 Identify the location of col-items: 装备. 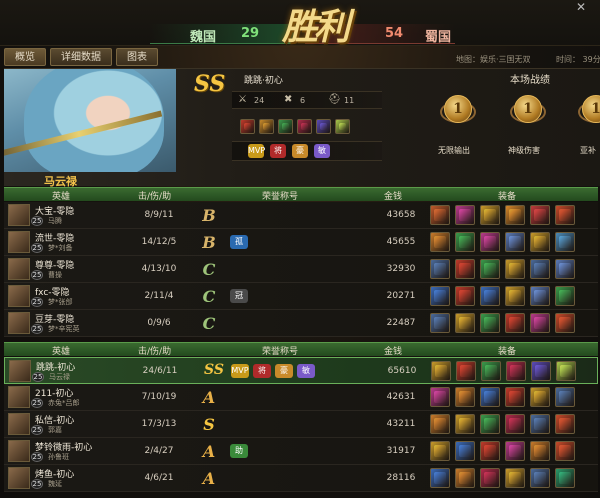
(507, 352).